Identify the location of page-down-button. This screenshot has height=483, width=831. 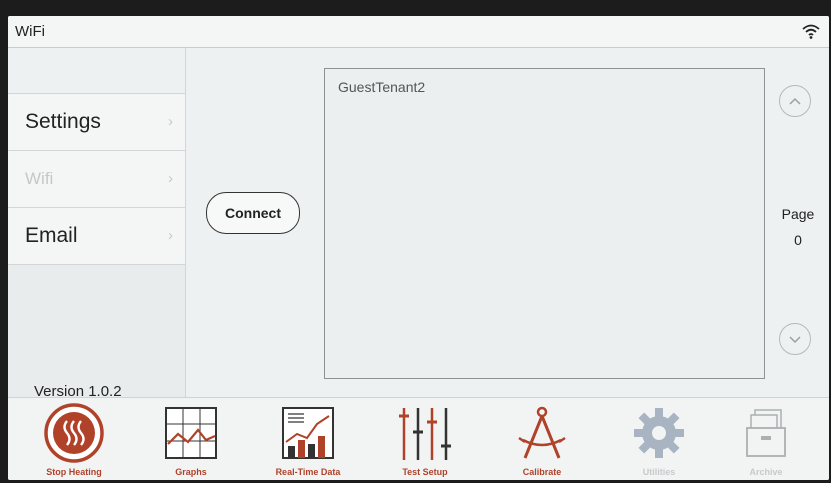
(795, 339).